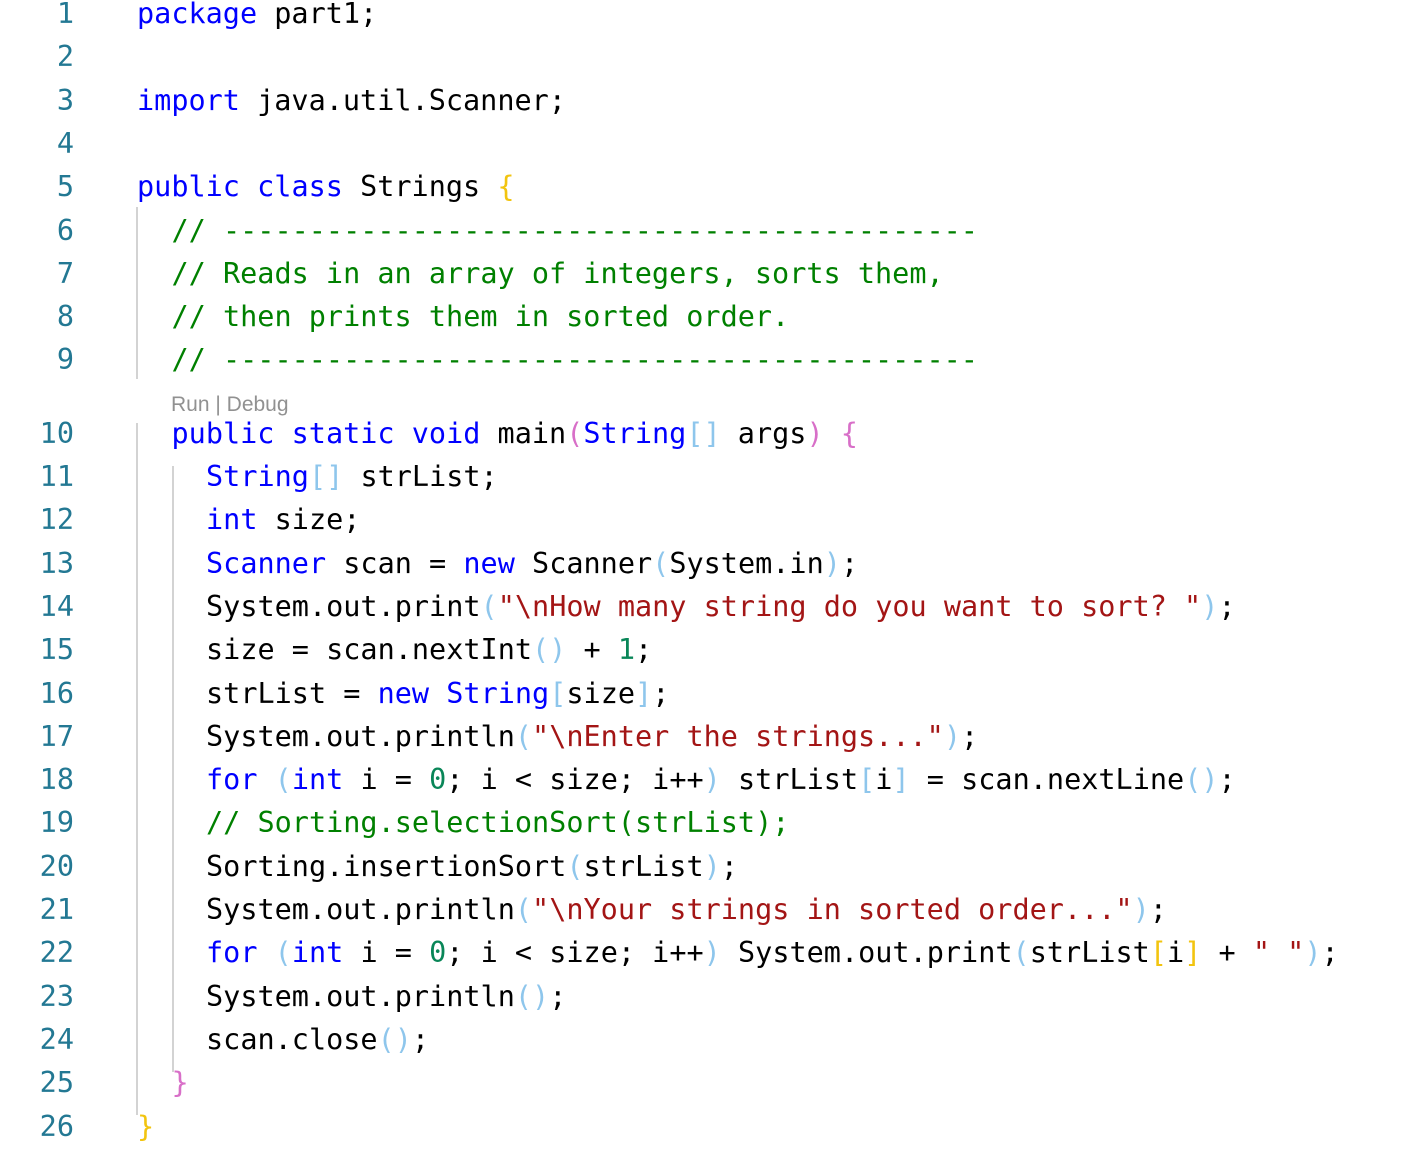 The height and width of the screenshot is (1150, 1422). What do you see at coordinates (188, 187) in the screenshot?
I see `keyword-token: public` at bounding box center [188, 187].